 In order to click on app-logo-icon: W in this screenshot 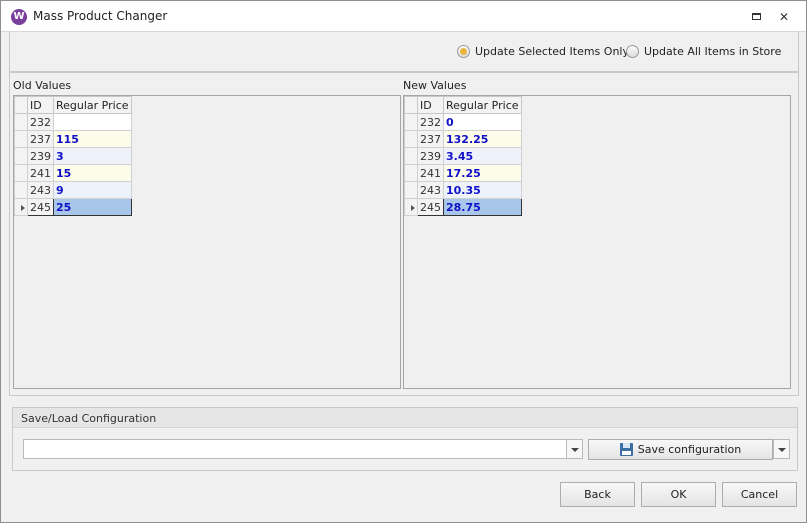, I will do `click(19, 17)`.